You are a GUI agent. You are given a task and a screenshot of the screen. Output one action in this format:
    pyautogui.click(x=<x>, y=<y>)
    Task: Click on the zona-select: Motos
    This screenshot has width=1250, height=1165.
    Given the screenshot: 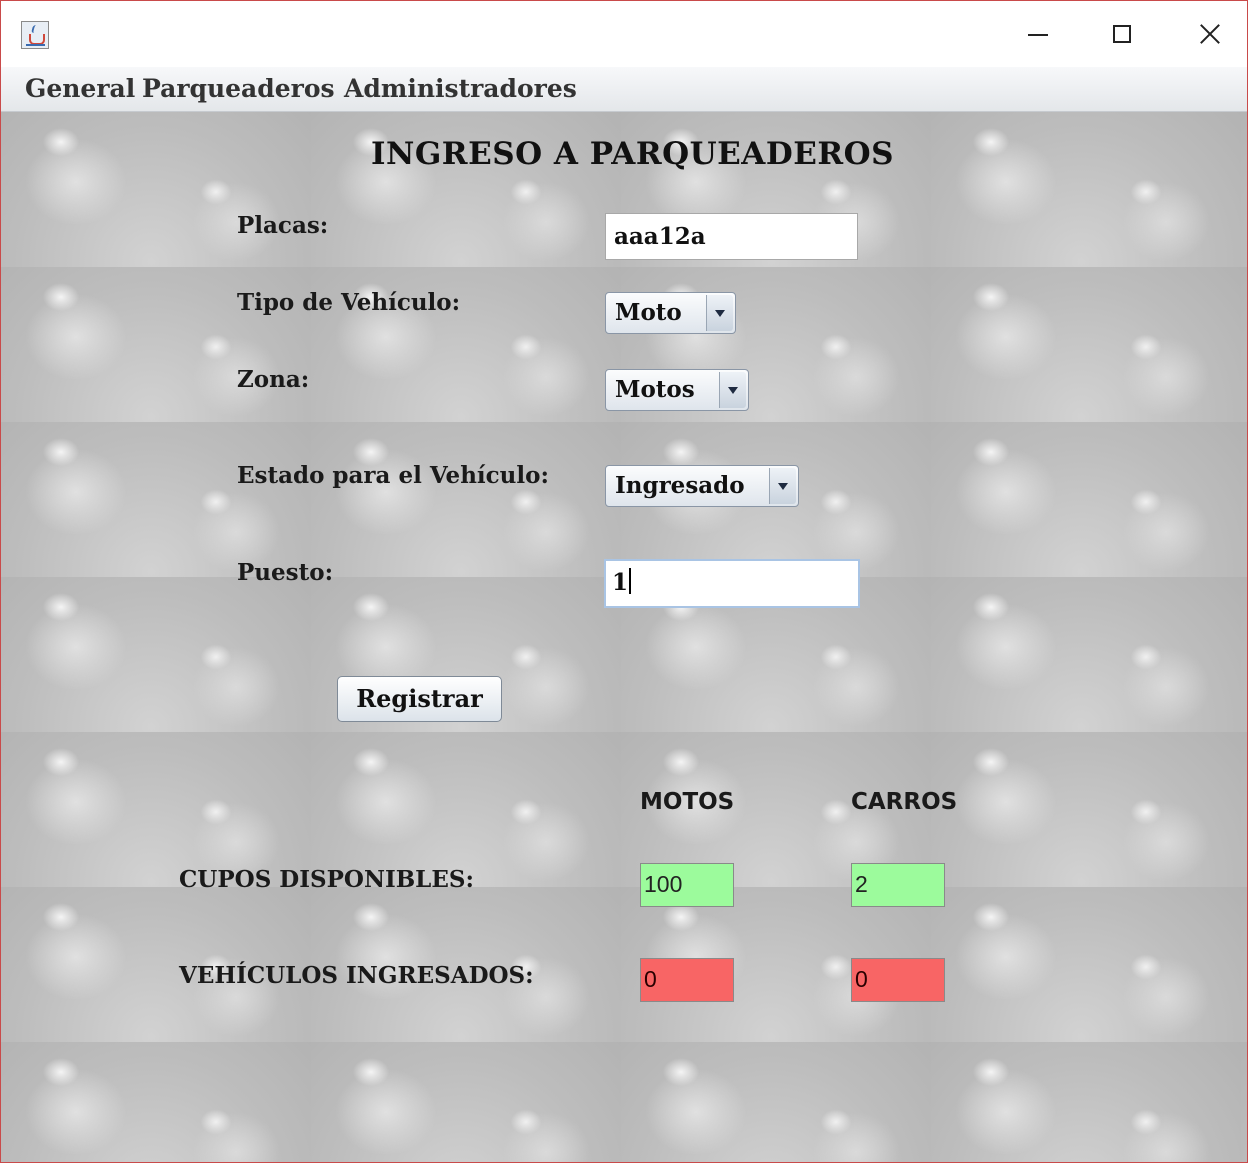 What is the action you would take?
    pyautogui.click(x=677, y=390)
    